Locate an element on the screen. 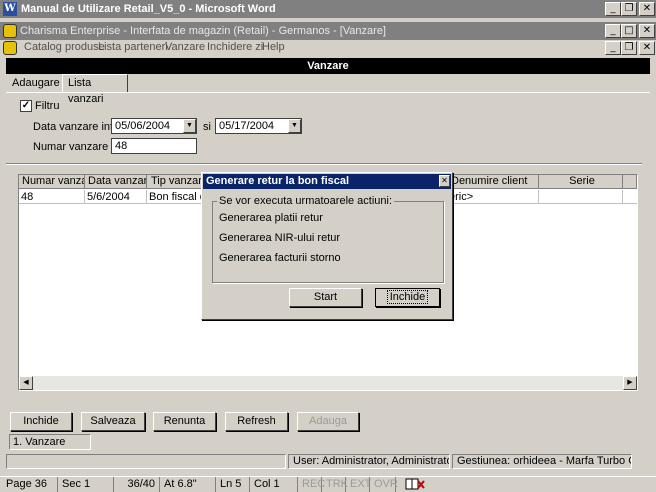  status-column: Col 1 is located at coordinates (274, 484).